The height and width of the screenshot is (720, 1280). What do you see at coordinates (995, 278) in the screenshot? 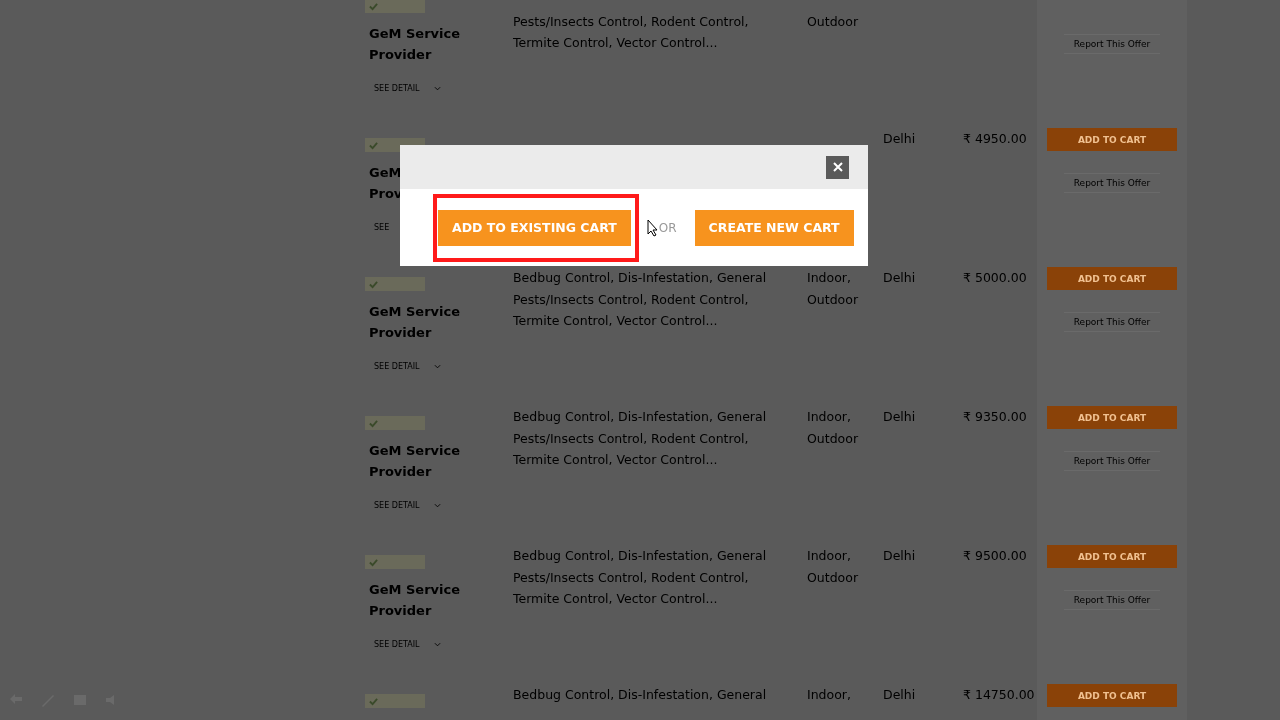
I see `price: ₹ 5000.00` at bounding box center [995, 278].